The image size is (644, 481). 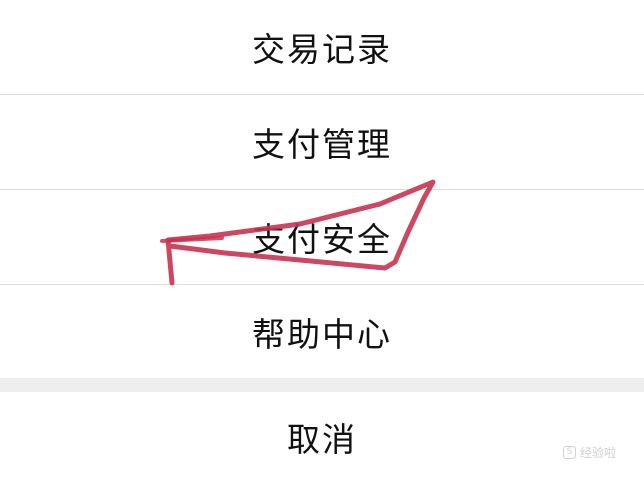 I want to click on menu-item-label: 支付管理, so click(x=322, y=144).